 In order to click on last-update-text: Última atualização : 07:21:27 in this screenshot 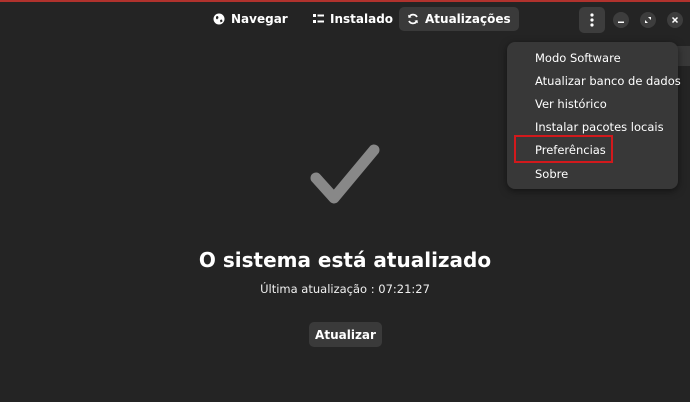, I will do `click(345, 289)`.